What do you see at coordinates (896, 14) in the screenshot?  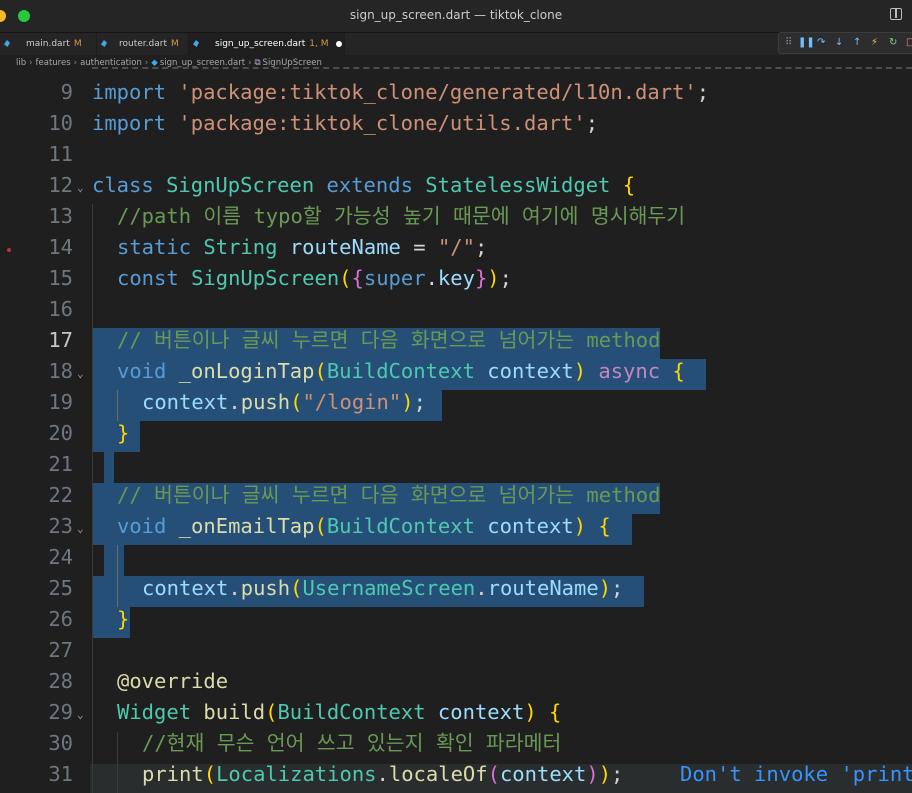 I see `toggle-panel-icon` at bounding box center [896, 14].